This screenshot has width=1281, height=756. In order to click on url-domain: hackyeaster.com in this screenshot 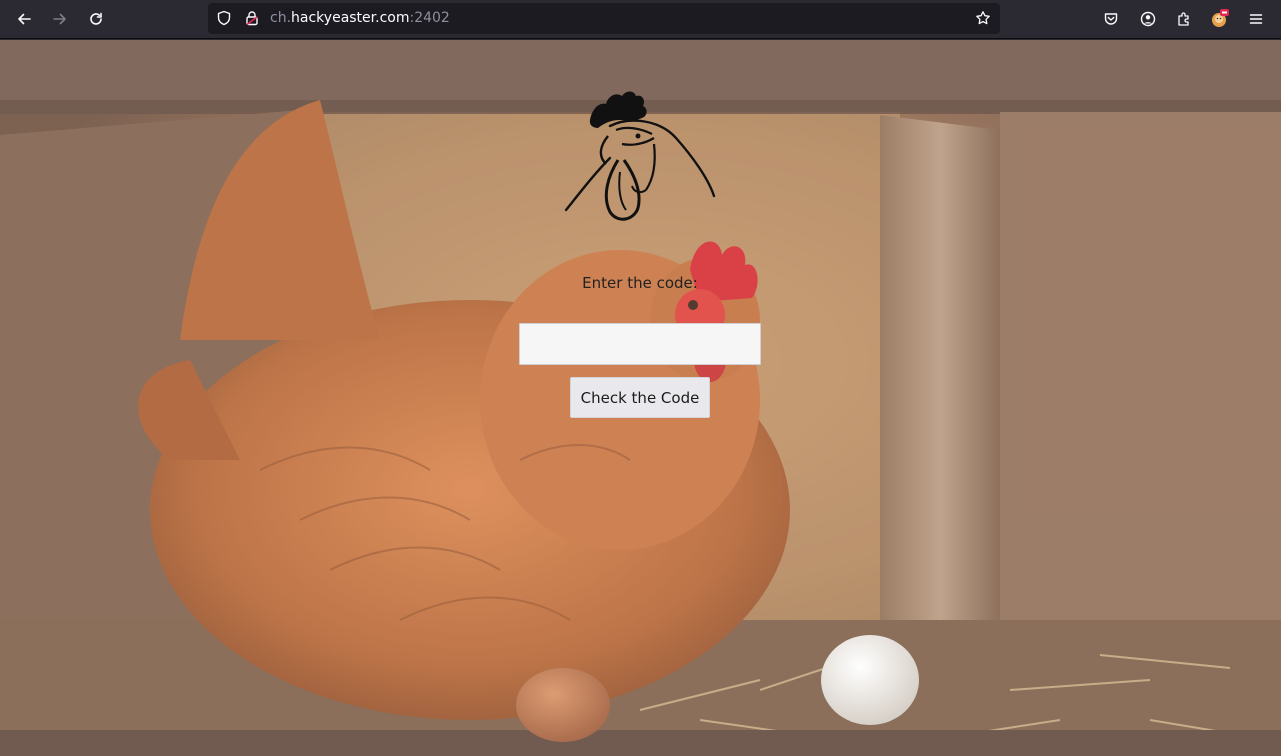, I will do `click(350, 18)`.